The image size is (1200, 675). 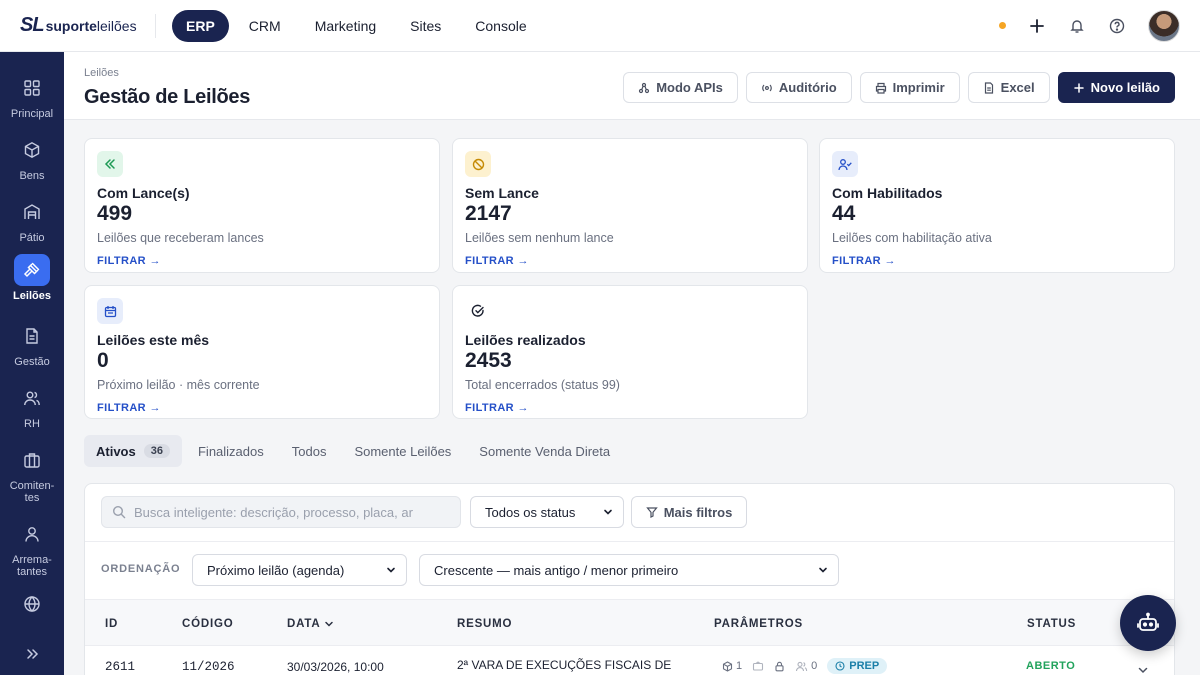 I want to click on sidebar-expand-button, so click(x=32, y=656).